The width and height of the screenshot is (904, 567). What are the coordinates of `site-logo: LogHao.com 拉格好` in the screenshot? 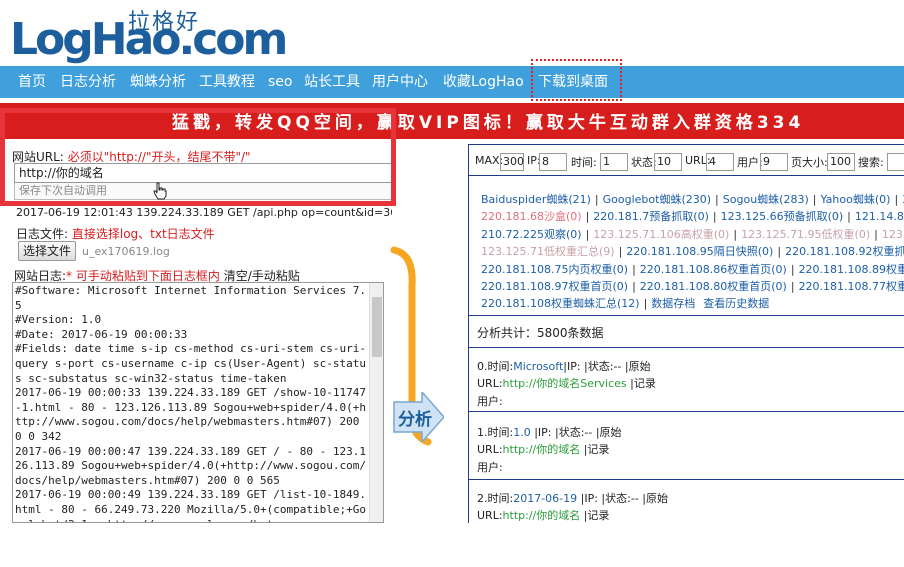 It's located at (149, 34).